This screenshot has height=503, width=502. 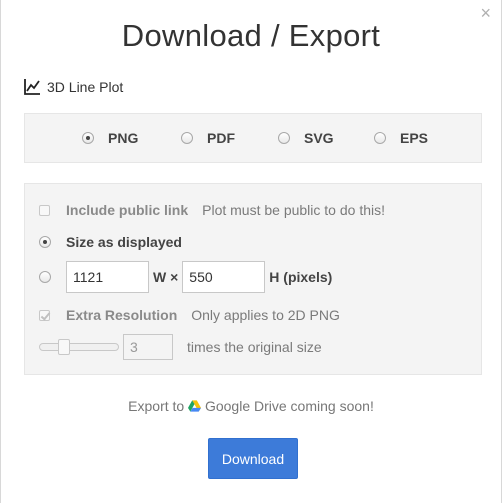 I want to click on format-selector: PNG PDF SVG EPS, so click(x=253, y=138).